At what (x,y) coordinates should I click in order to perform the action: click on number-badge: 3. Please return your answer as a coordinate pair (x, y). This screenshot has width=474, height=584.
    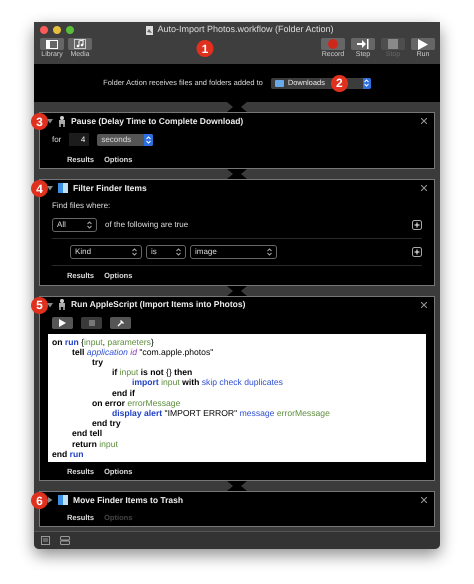
    Looking at the image, I should click on (39, 121).